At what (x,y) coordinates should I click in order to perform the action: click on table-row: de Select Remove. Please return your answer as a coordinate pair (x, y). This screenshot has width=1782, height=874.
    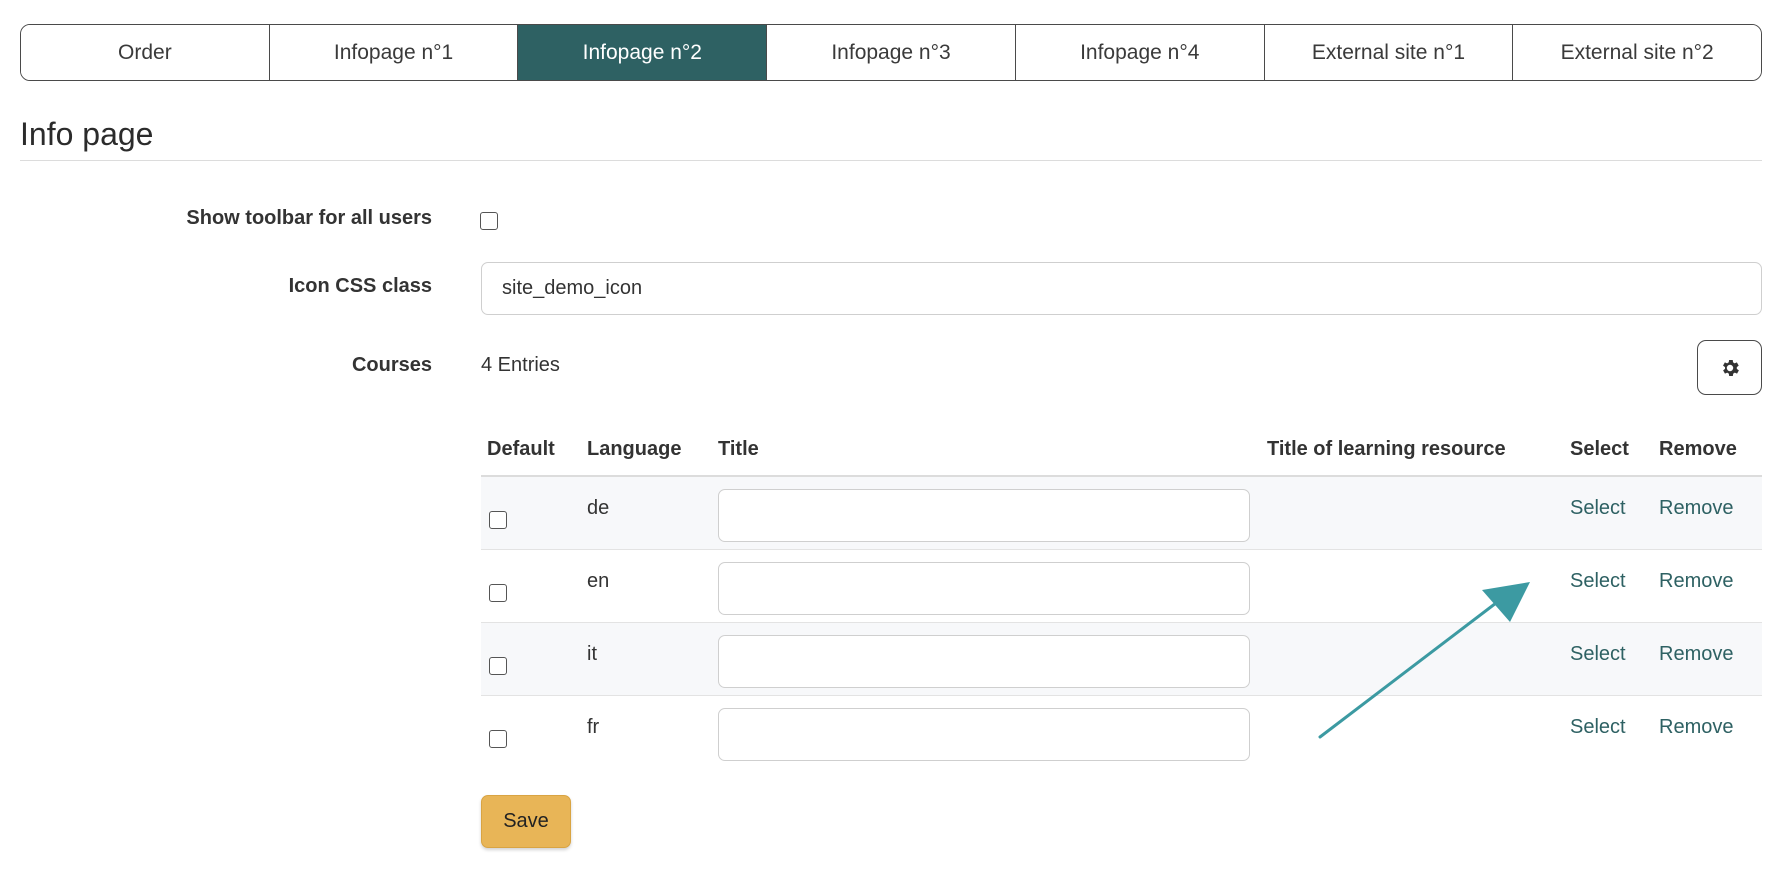
    Looking at the image, I should click on (1121, 513).